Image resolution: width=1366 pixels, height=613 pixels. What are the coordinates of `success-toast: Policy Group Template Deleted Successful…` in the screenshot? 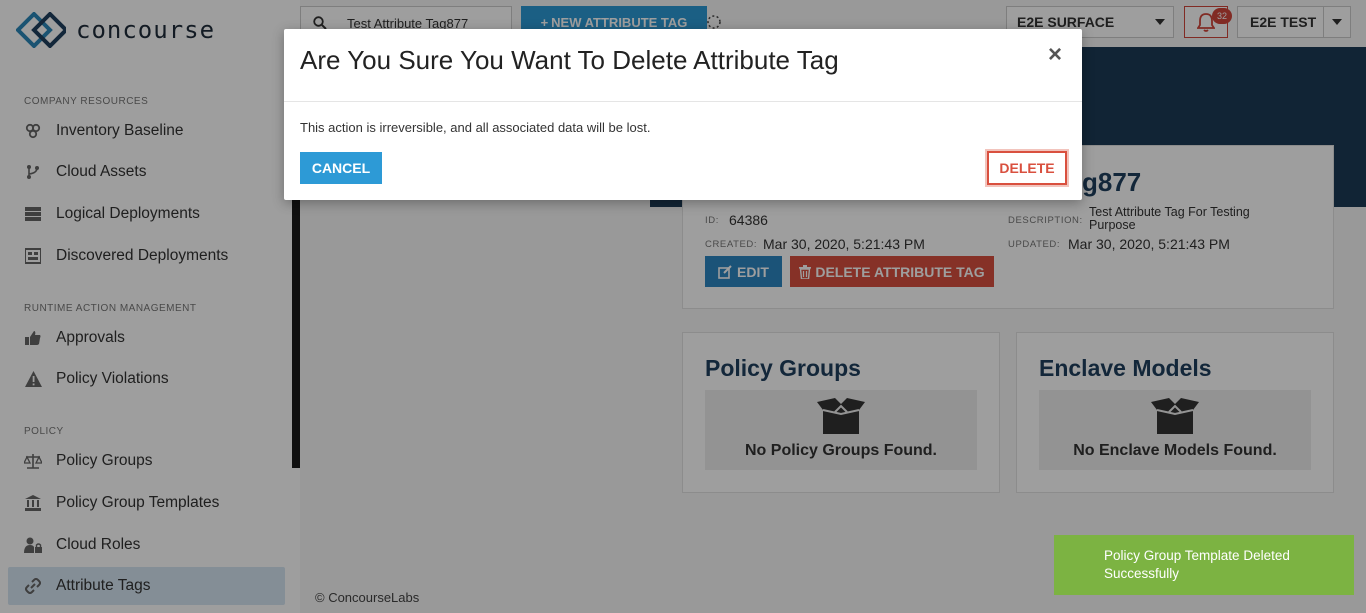 It's located at (1204, 565).